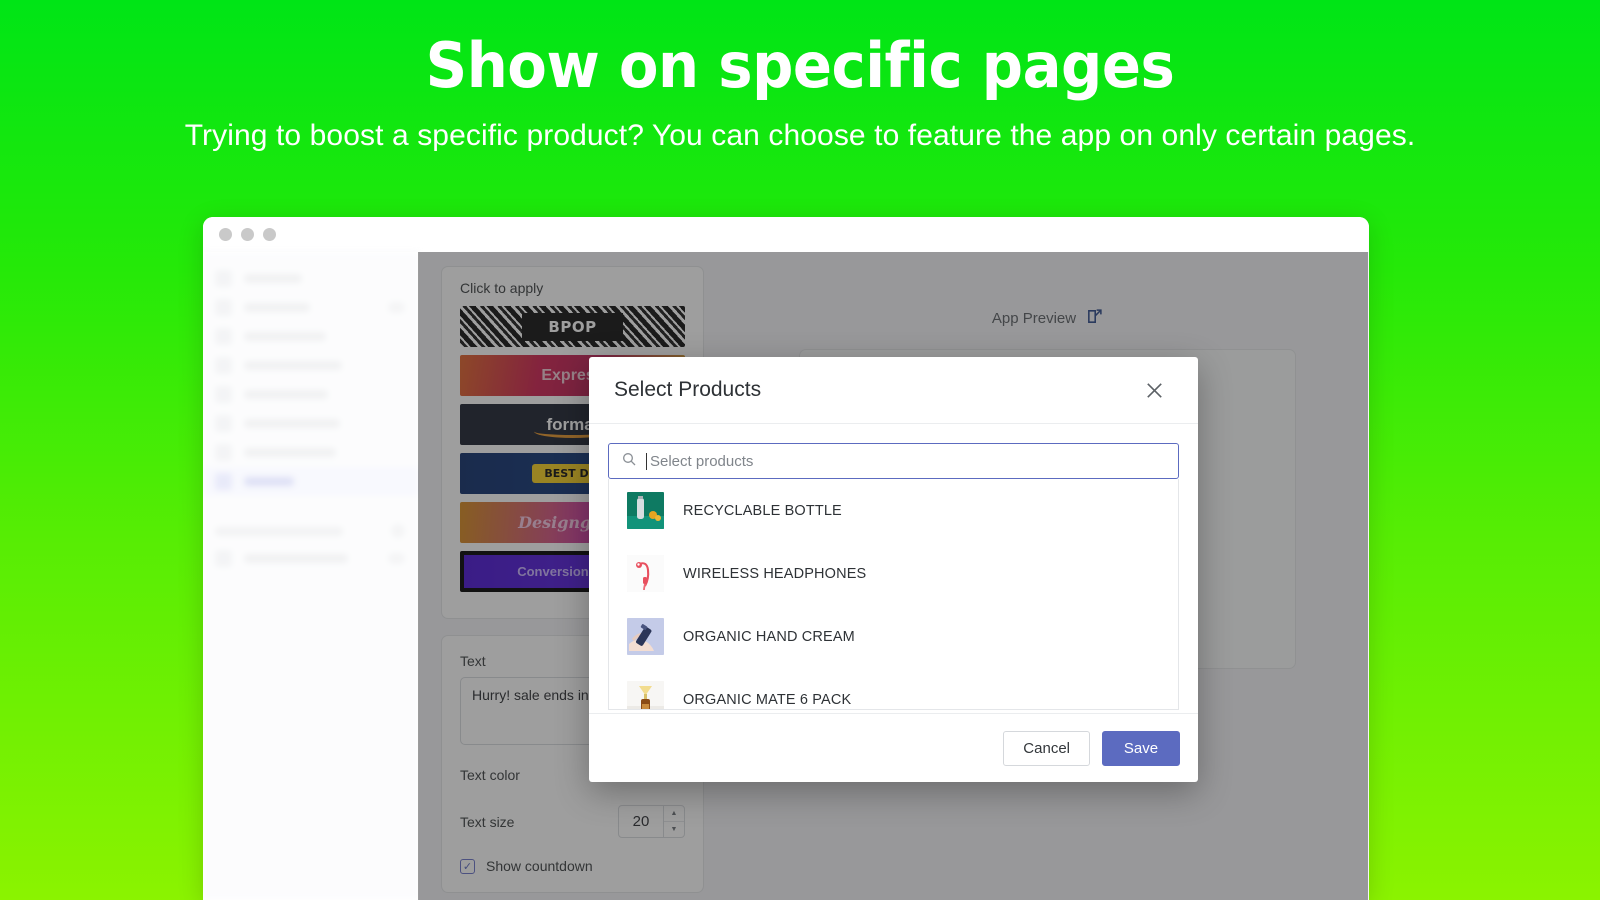 This screenshot has height=900, width=1600. What do you see at coordinates (893, 510) in the screenshot?
I see `list-item: RECYCLABLE BOTTLE` at bounding box center [893, 510].